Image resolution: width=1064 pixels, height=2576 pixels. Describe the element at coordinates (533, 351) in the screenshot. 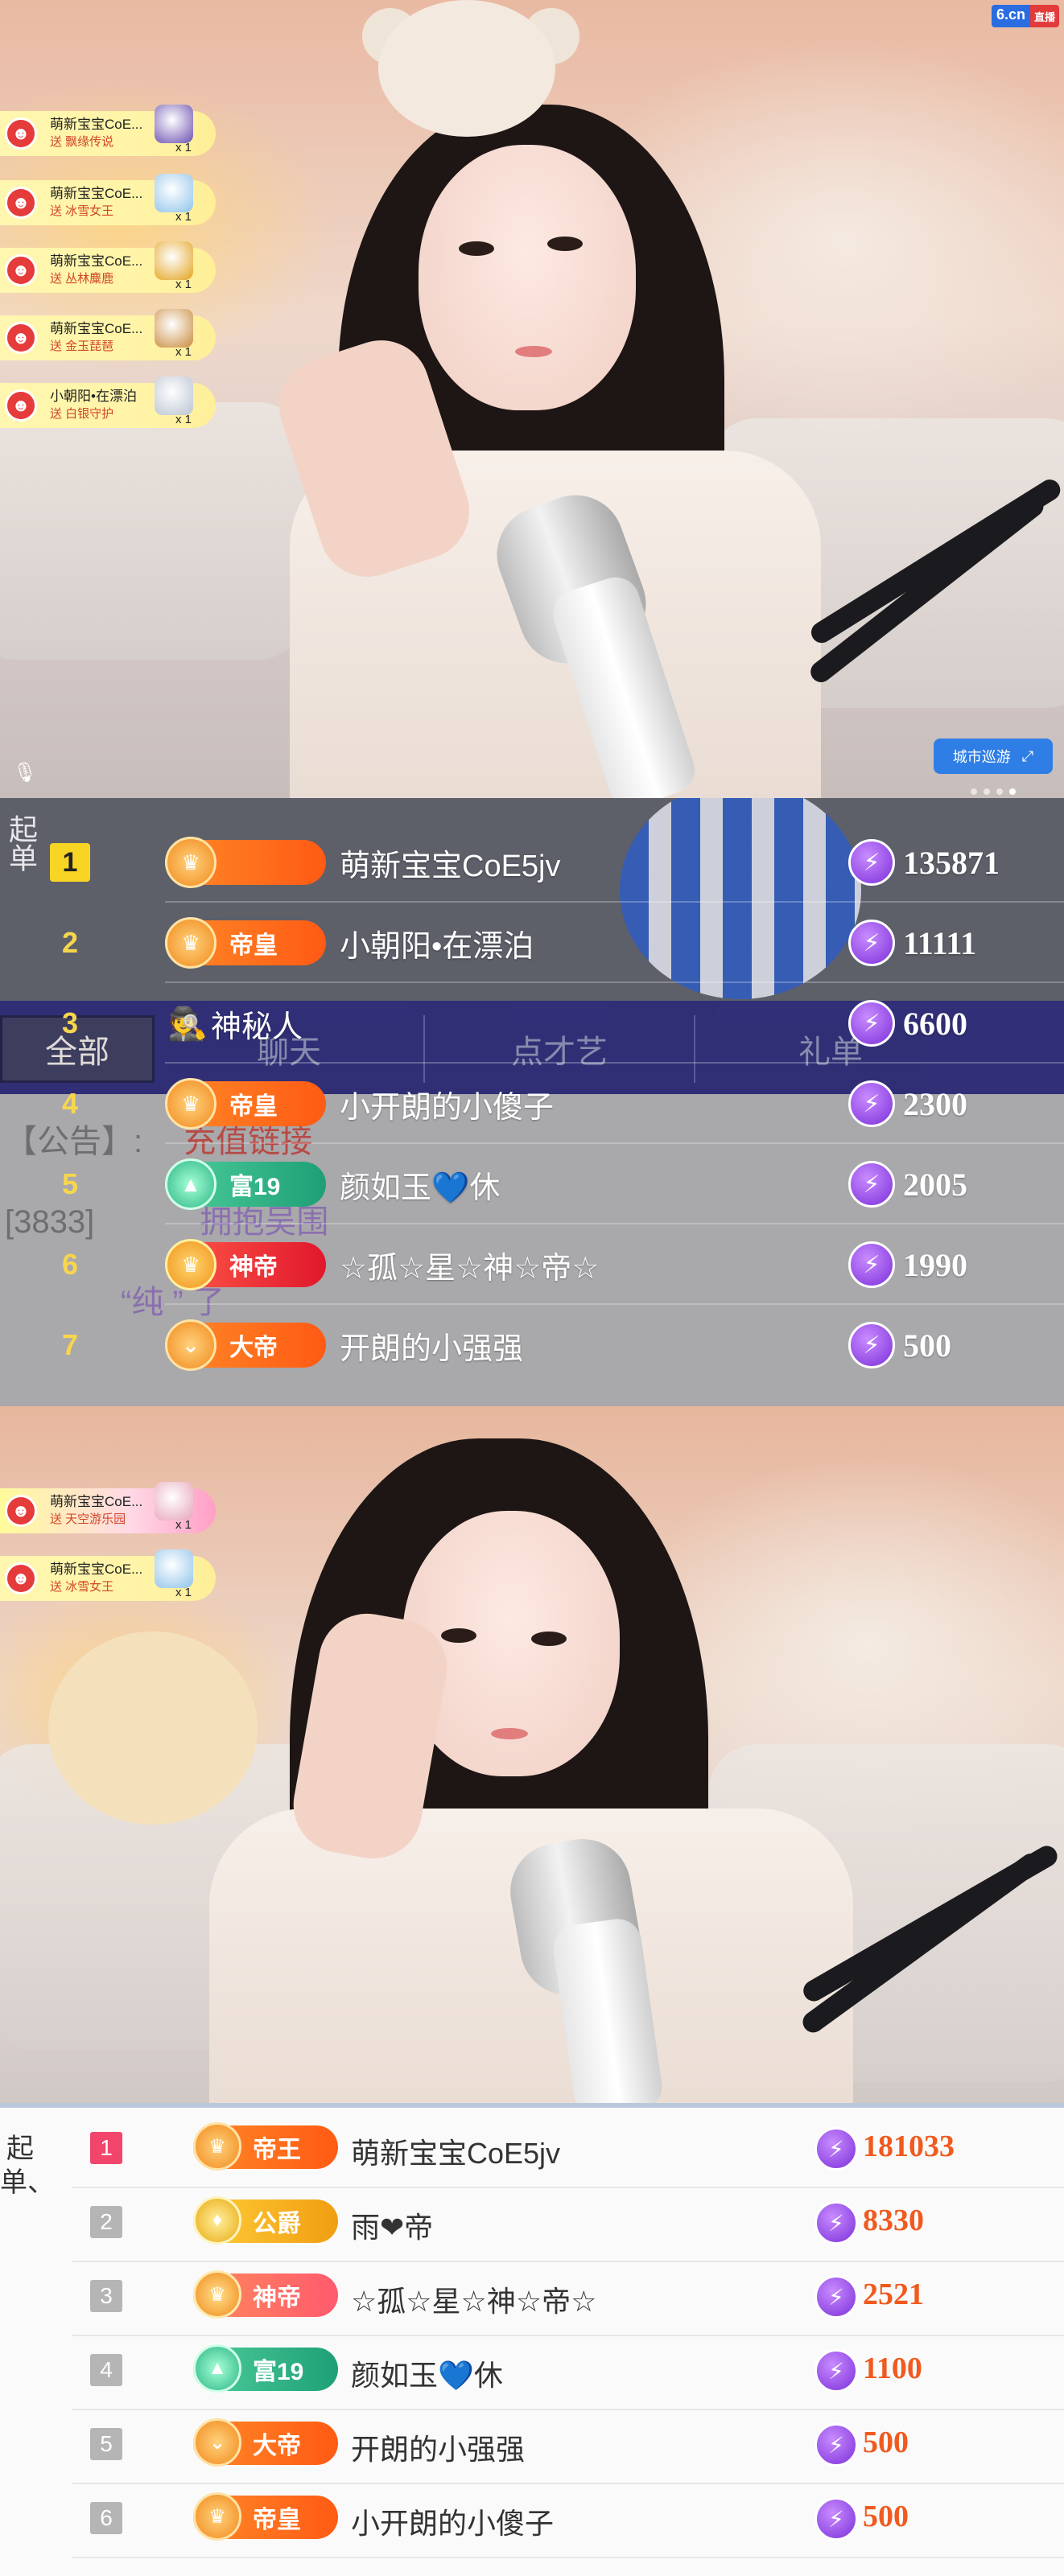

I see `lips` at that location.